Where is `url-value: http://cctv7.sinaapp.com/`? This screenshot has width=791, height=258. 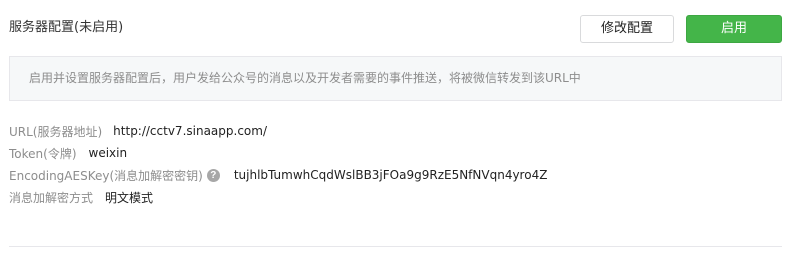
url-value: http://cctv7.sinaapp.com/ is located at coordinates (190, 131).